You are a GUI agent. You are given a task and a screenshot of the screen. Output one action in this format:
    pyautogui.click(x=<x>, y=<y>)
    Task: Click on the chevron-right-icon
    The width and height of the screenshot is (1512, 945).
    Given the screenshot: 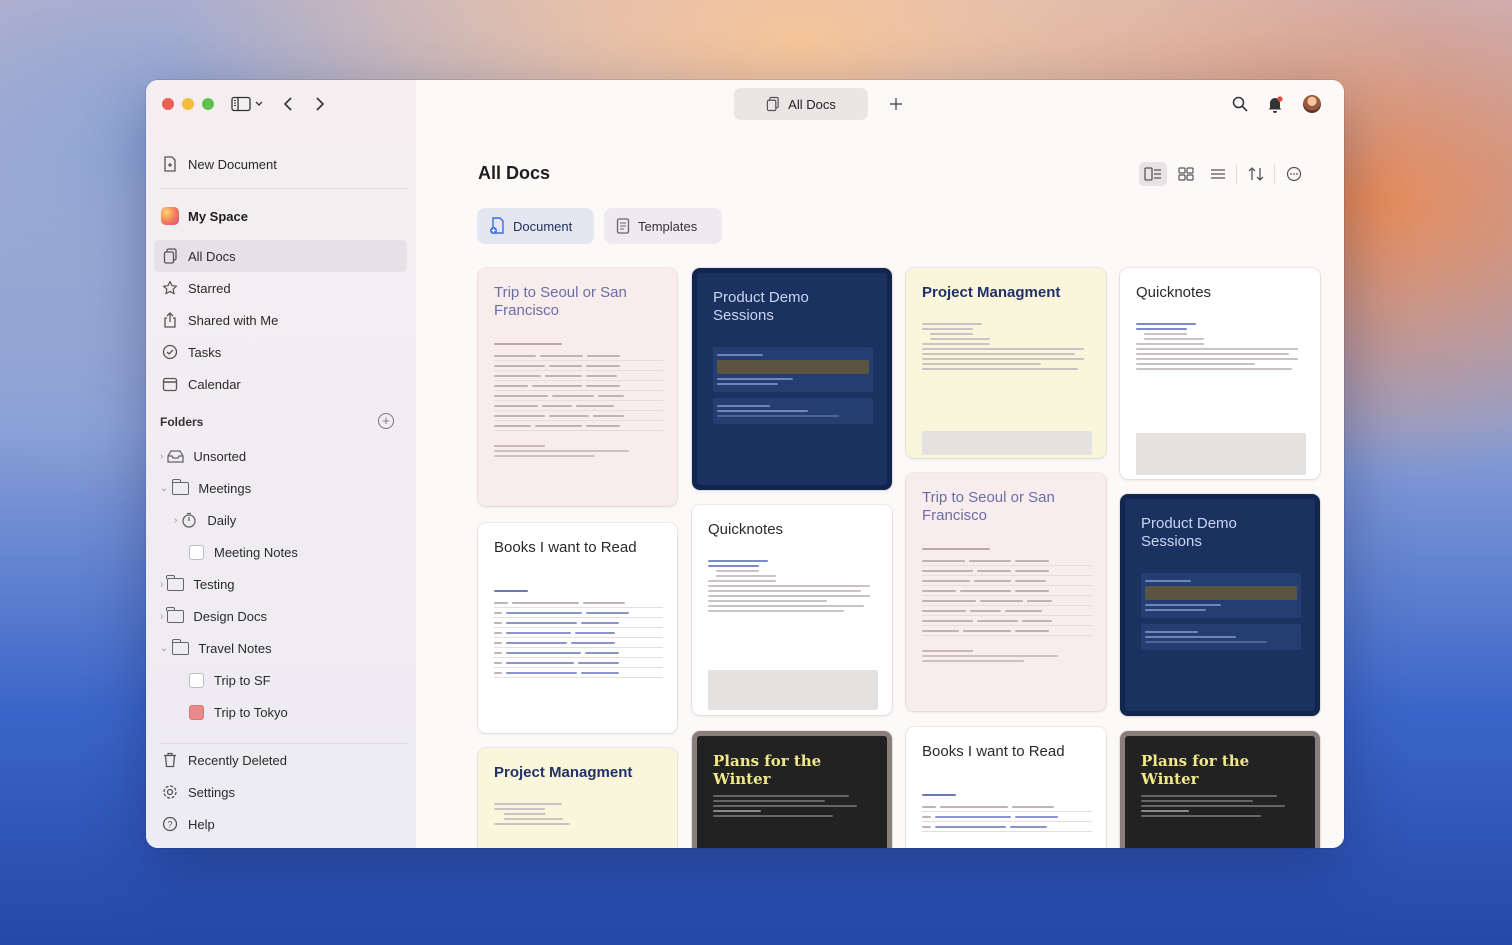 What is the action you would take?
    pyautogui.click(x=320, y=104)
    